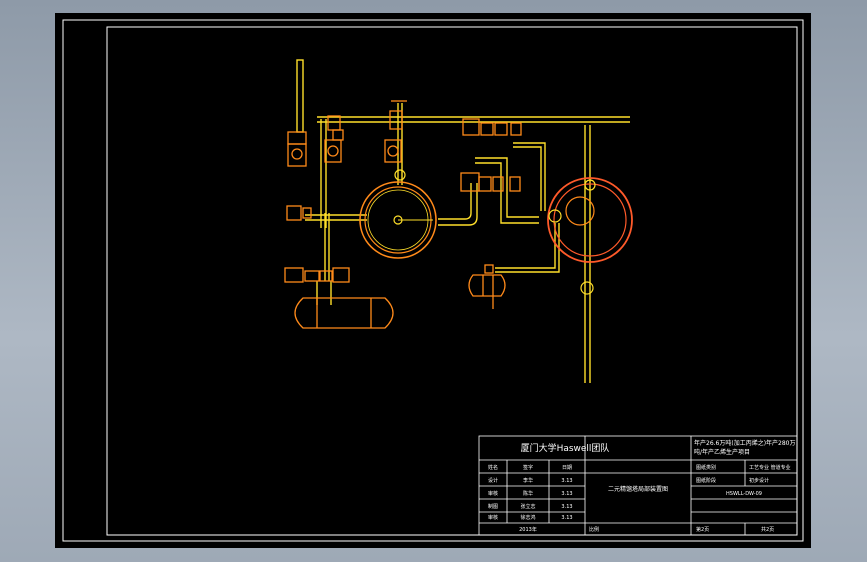 The width and height of the screenshot is (867, 562). What do you see at coordinates (493, 467) in the screenshot?
I see `header-cell-1: 姓名` at bounding box center [493, 467].